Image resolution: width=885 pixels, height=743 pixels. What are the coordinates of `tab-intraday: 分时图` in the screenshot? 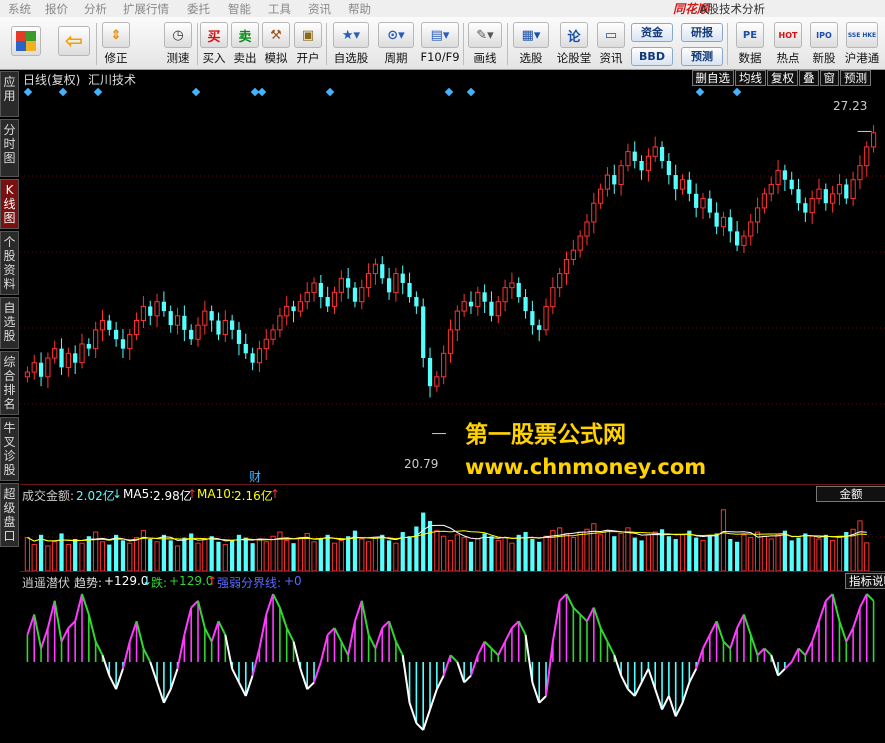 It's located at (9, 148).